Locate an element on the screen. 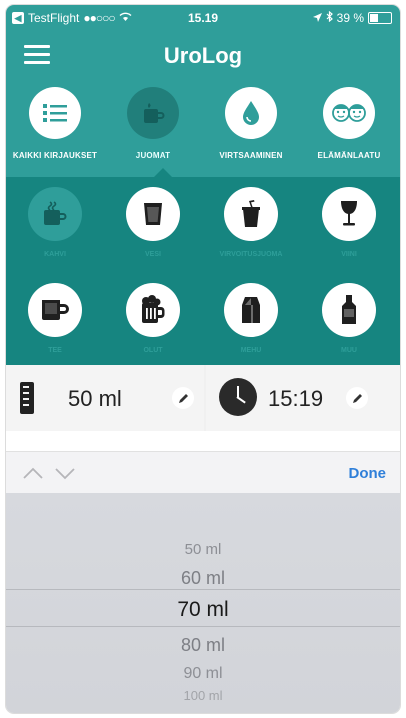 The height and width of the screenshot is (718, 406). status-right: 39 % is located at coordinates (352, 17).